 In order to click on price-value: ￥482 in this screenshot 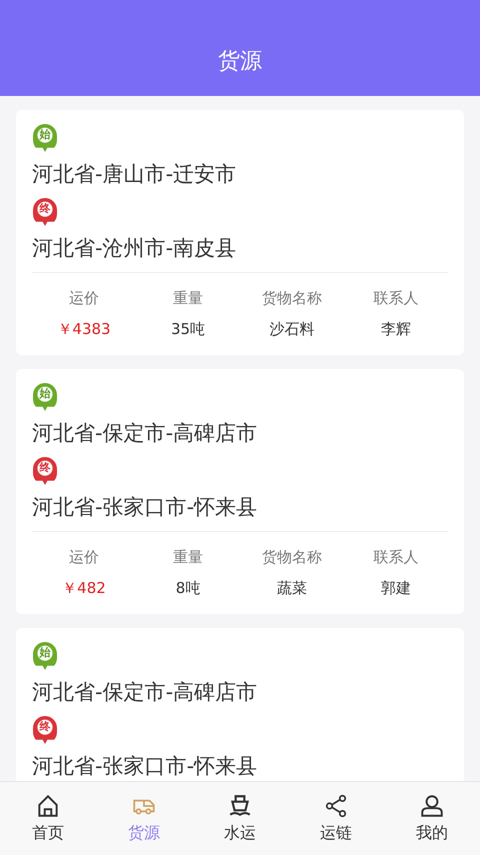, I will do `click(84, 588)`.